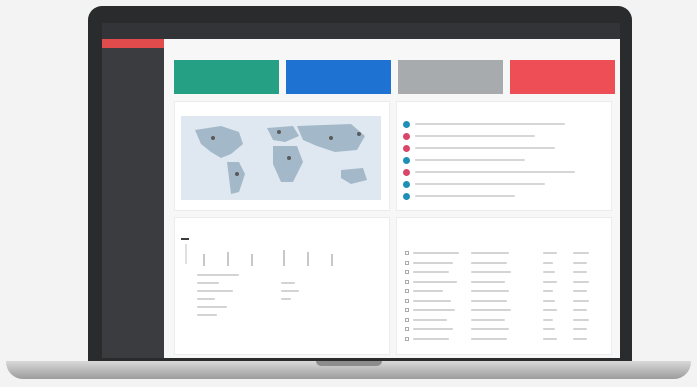 The width and height of the screenshot is (697, 387). What do you see at coordinates (349, 363) in the screenshot?
I see `laptop-notch` at bounding box center [349, 363].